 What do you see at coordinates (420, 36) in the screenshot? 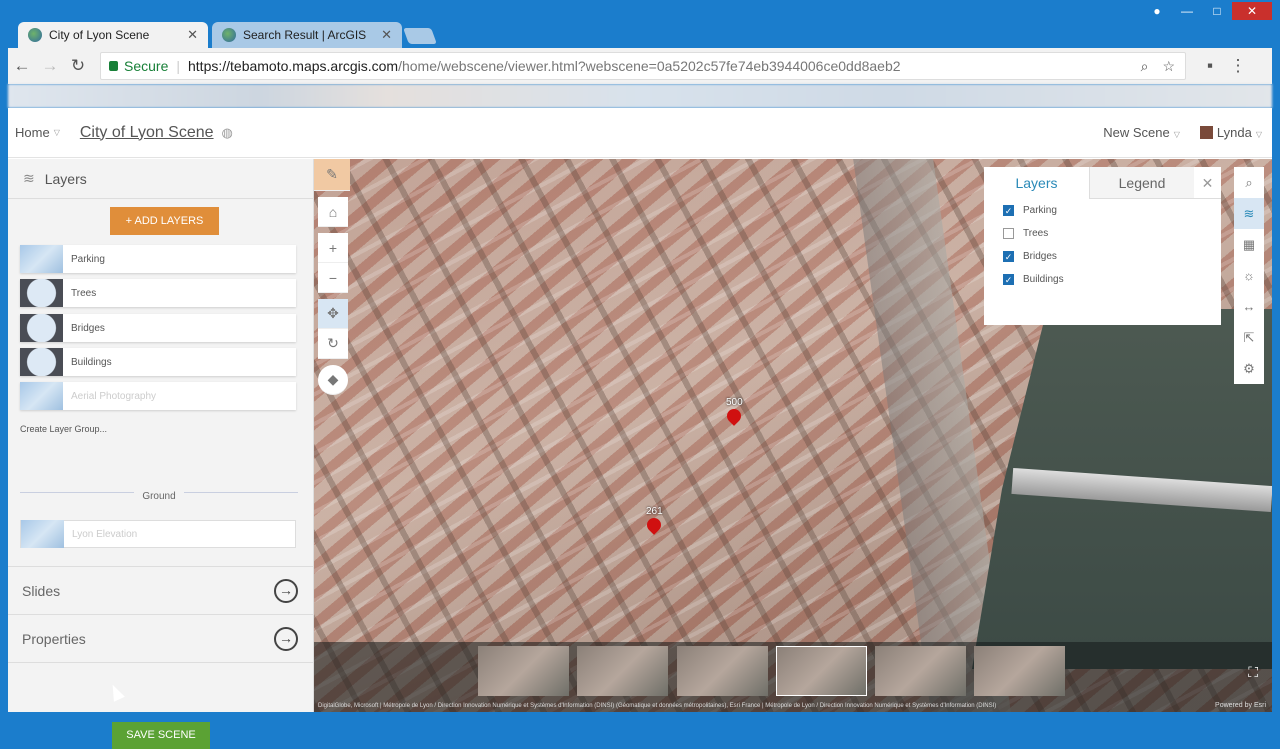
I see `new-tab-button` at bounding box center [420, 36].